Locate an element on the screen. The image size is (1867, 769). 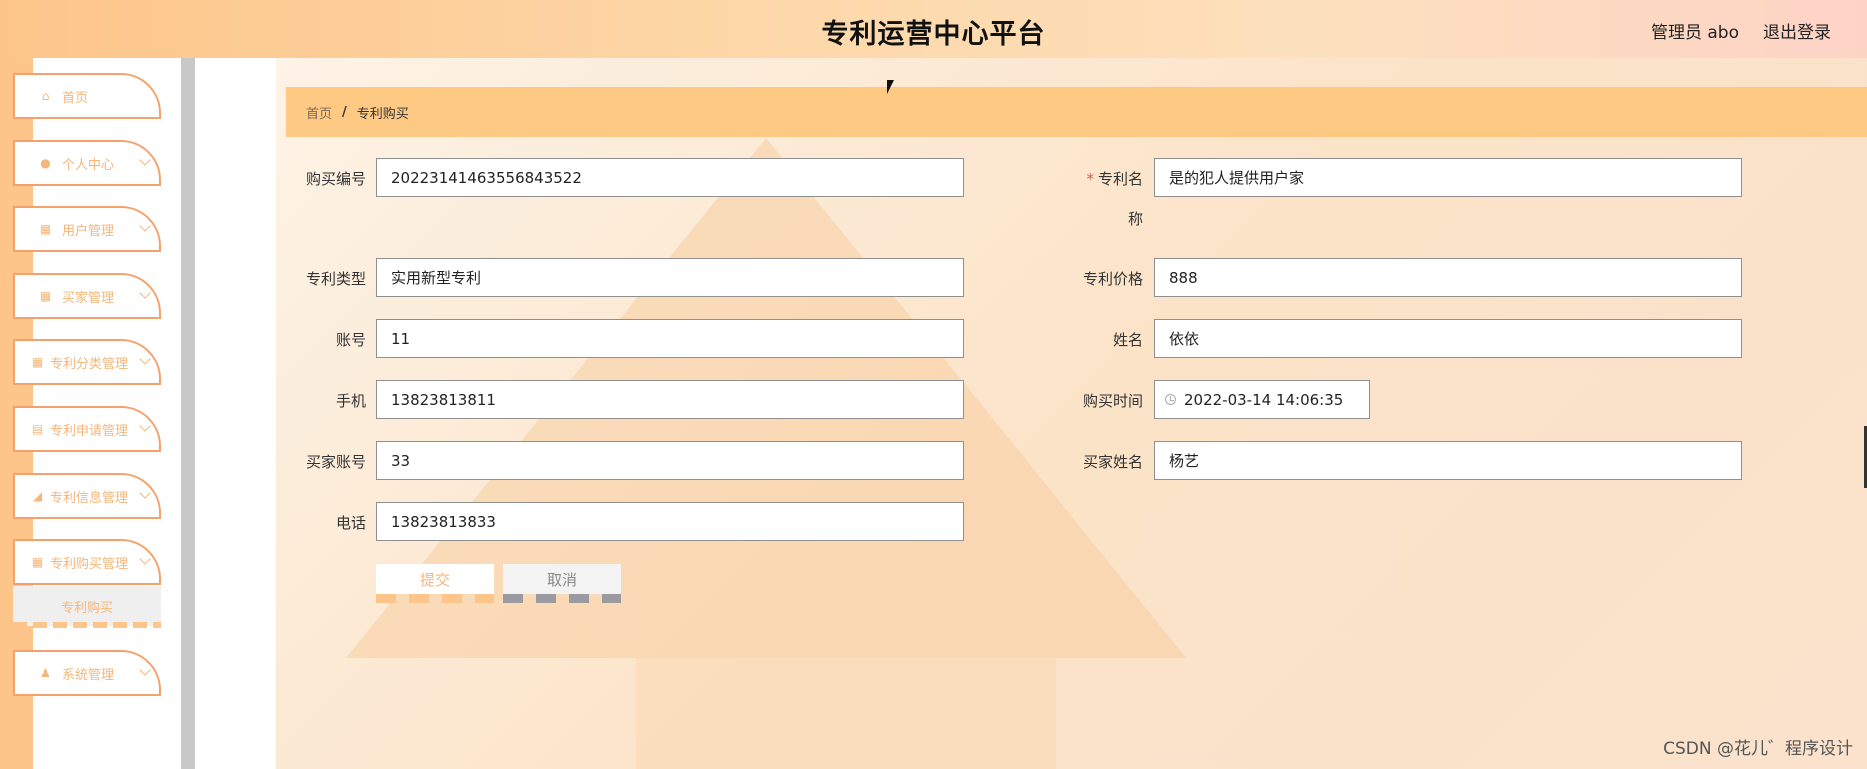
home-icon: ⌂ is located at coordinates (45, 96).